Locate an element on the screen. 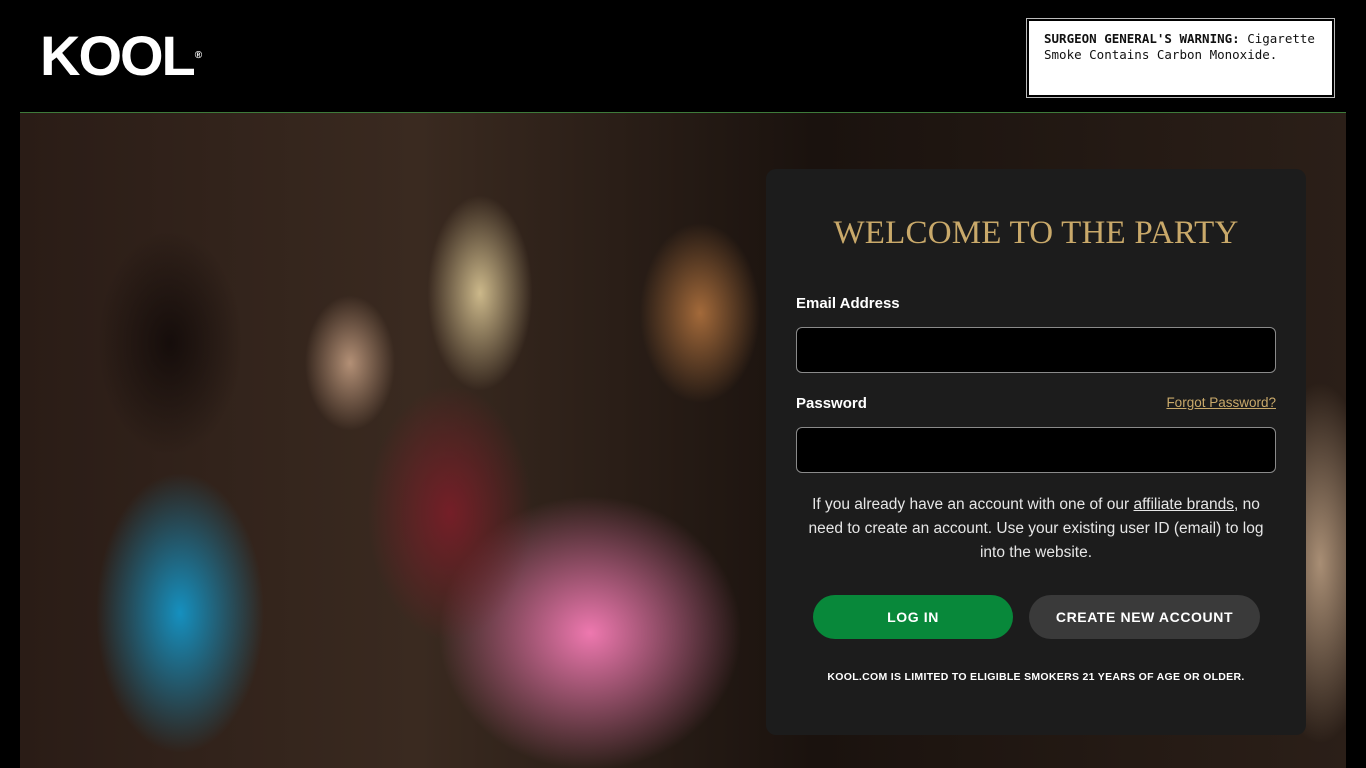 Image resolution: width=1366 pixels, height=768 pixels. create-account-button: CREATE NEW ACCOUNT is located at coordinates (1144, 617).